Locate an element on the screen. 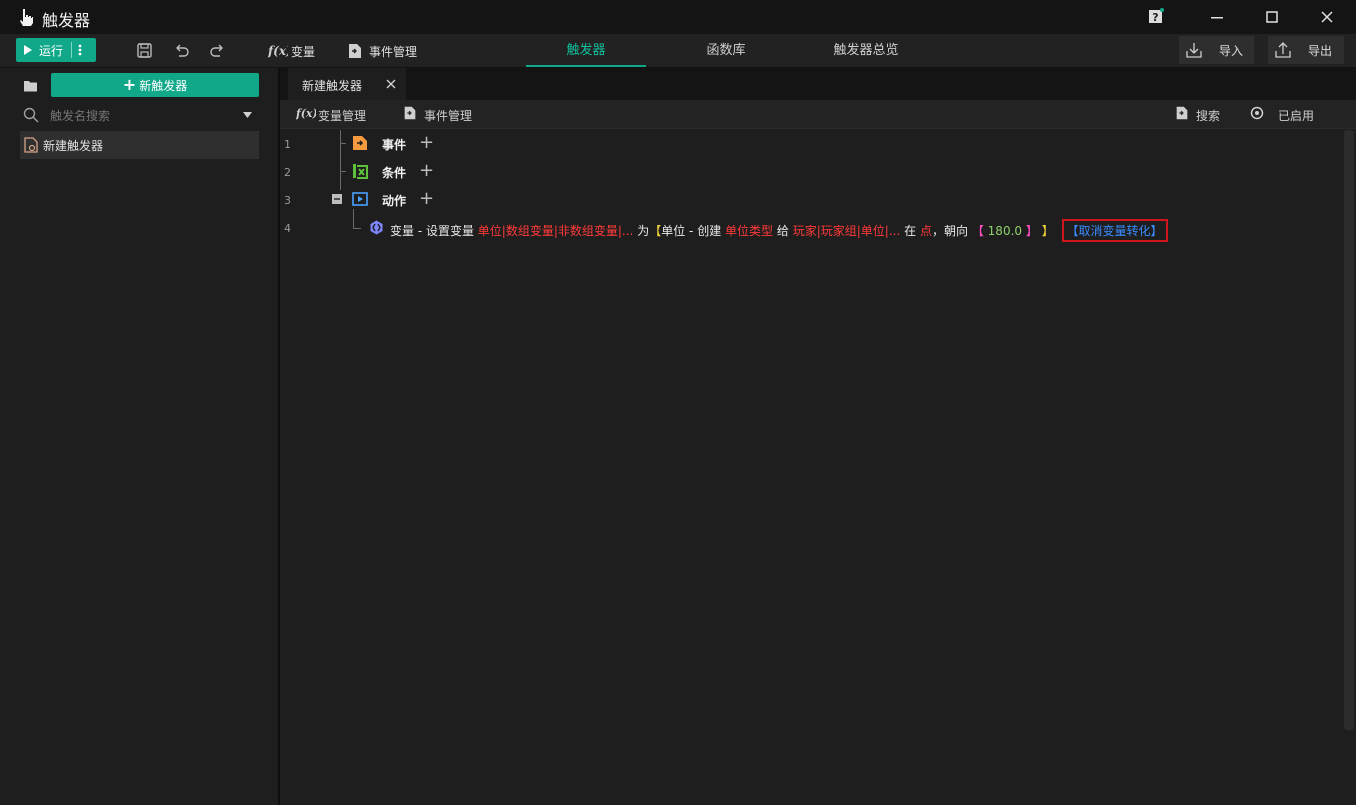  line-number: 4 is located at coordinates (287, 228).